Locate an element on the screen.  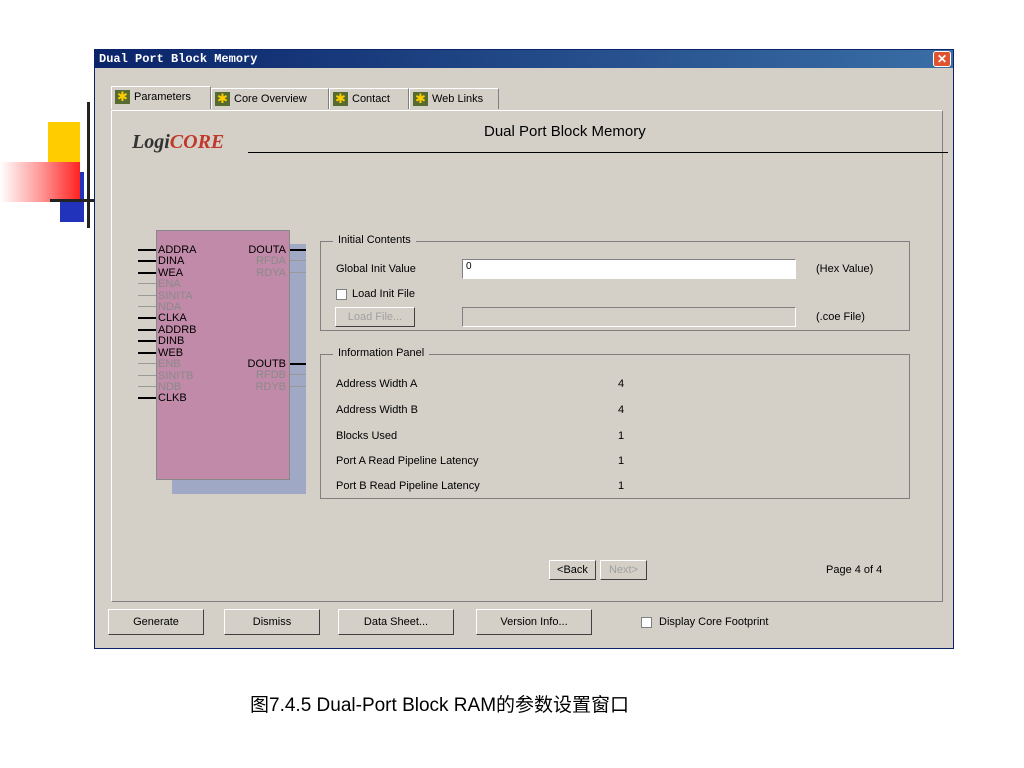
next-button: Next> is located at coordinates (623, 570).